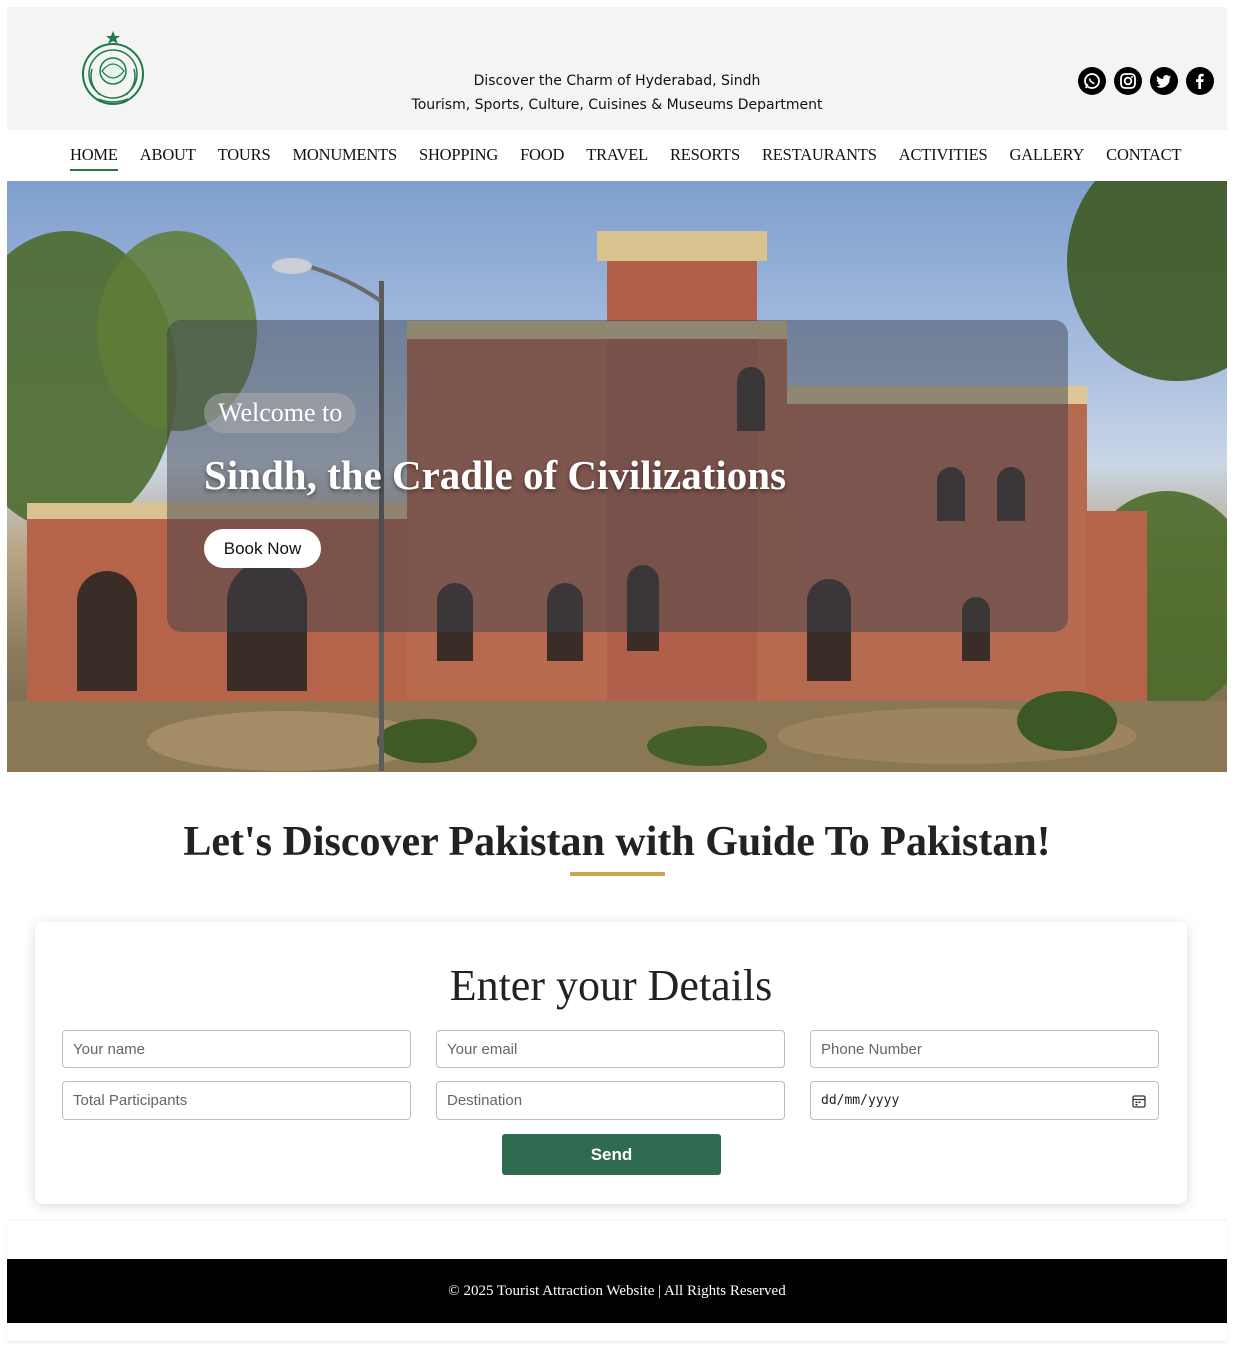 The width and height of the screenshot is (1234, 1347). What do you see at coordinates (610, 1049) in the screenshot?
I see `email-input` at bounding box center [610, 1049].